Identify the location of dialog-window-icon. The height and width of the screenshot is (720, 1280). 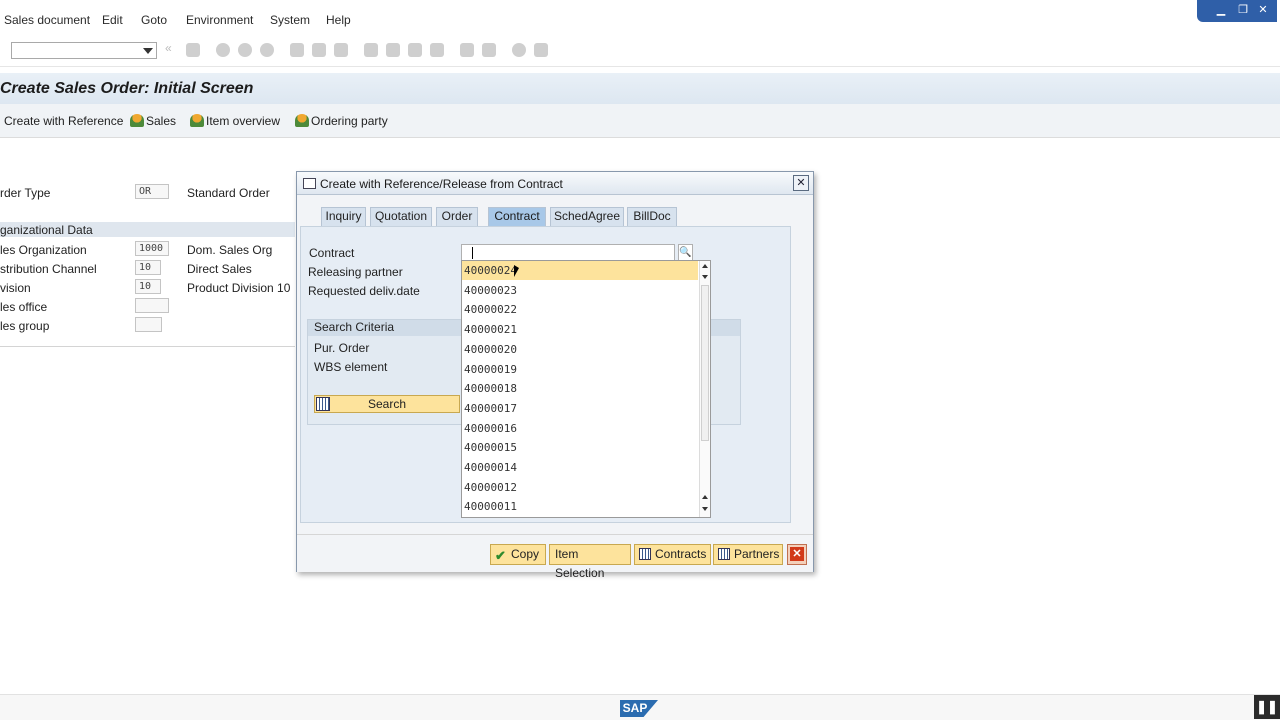
(309, 183).